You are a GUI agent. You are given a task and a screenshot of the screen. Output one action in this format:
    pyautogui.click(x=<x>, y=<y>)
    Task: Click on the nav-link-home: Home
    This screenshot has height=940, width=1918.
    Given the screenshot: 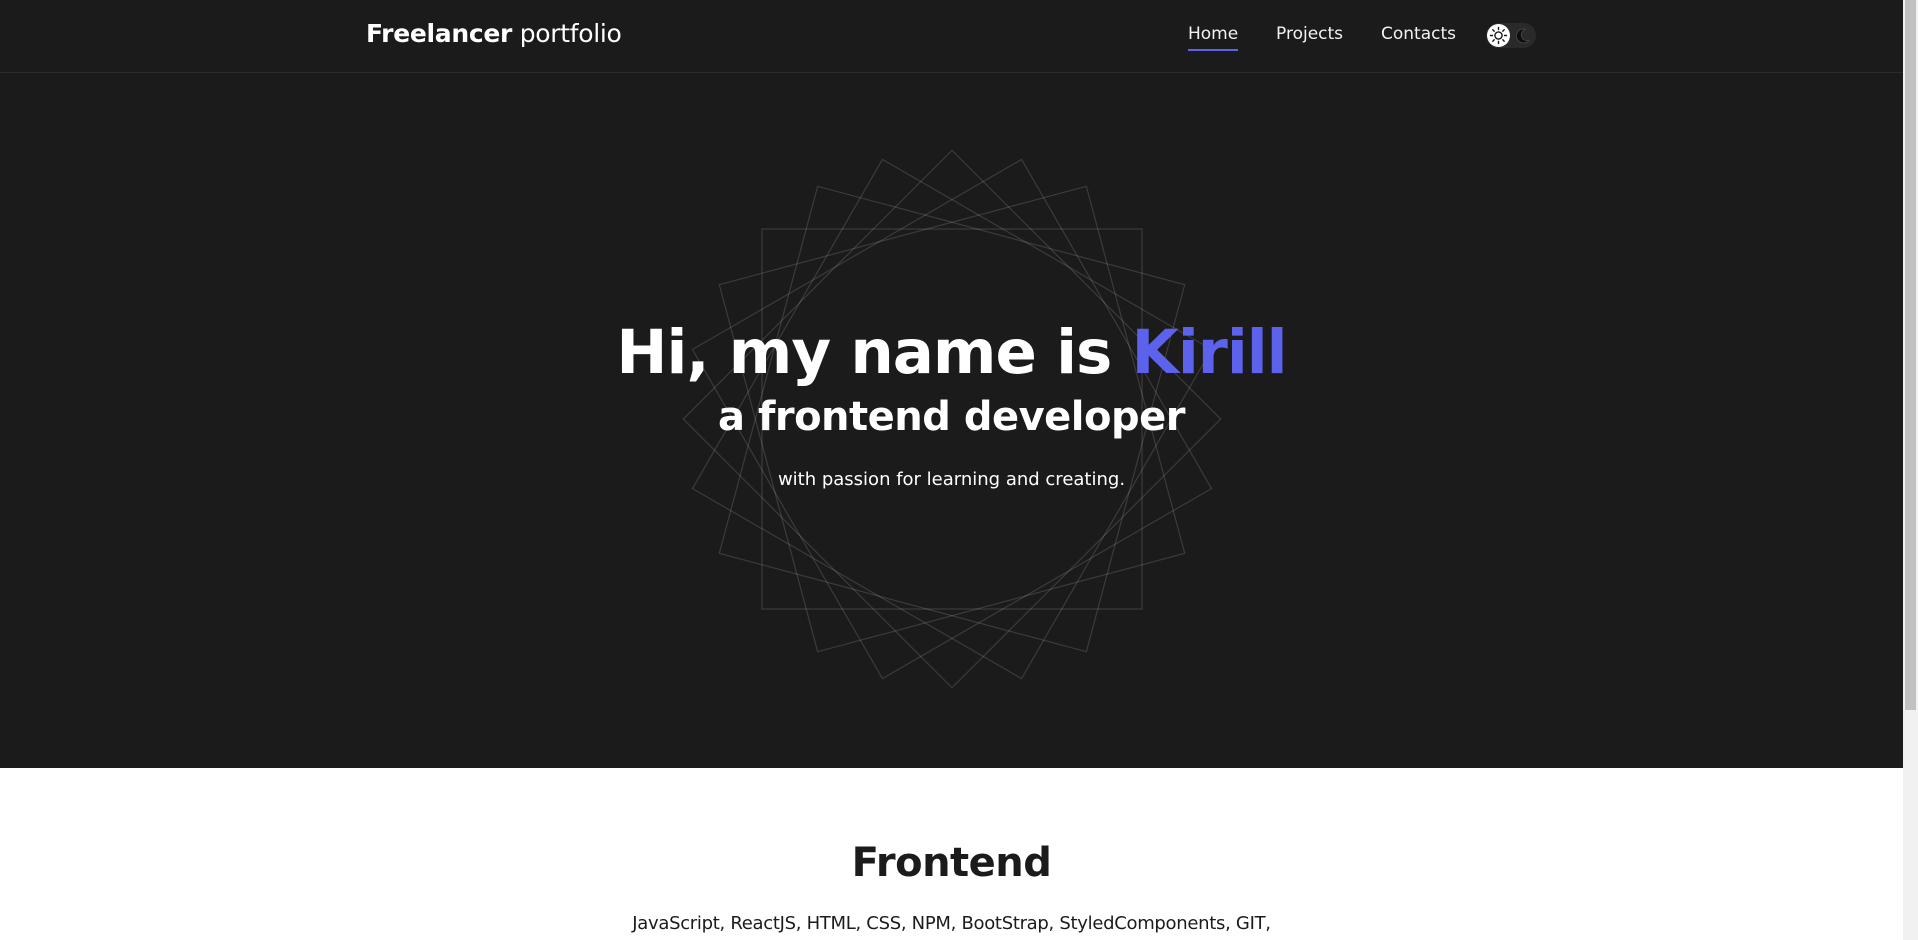 What is the action you would take?
    pyautogui.click(x=1213, y=36)
    